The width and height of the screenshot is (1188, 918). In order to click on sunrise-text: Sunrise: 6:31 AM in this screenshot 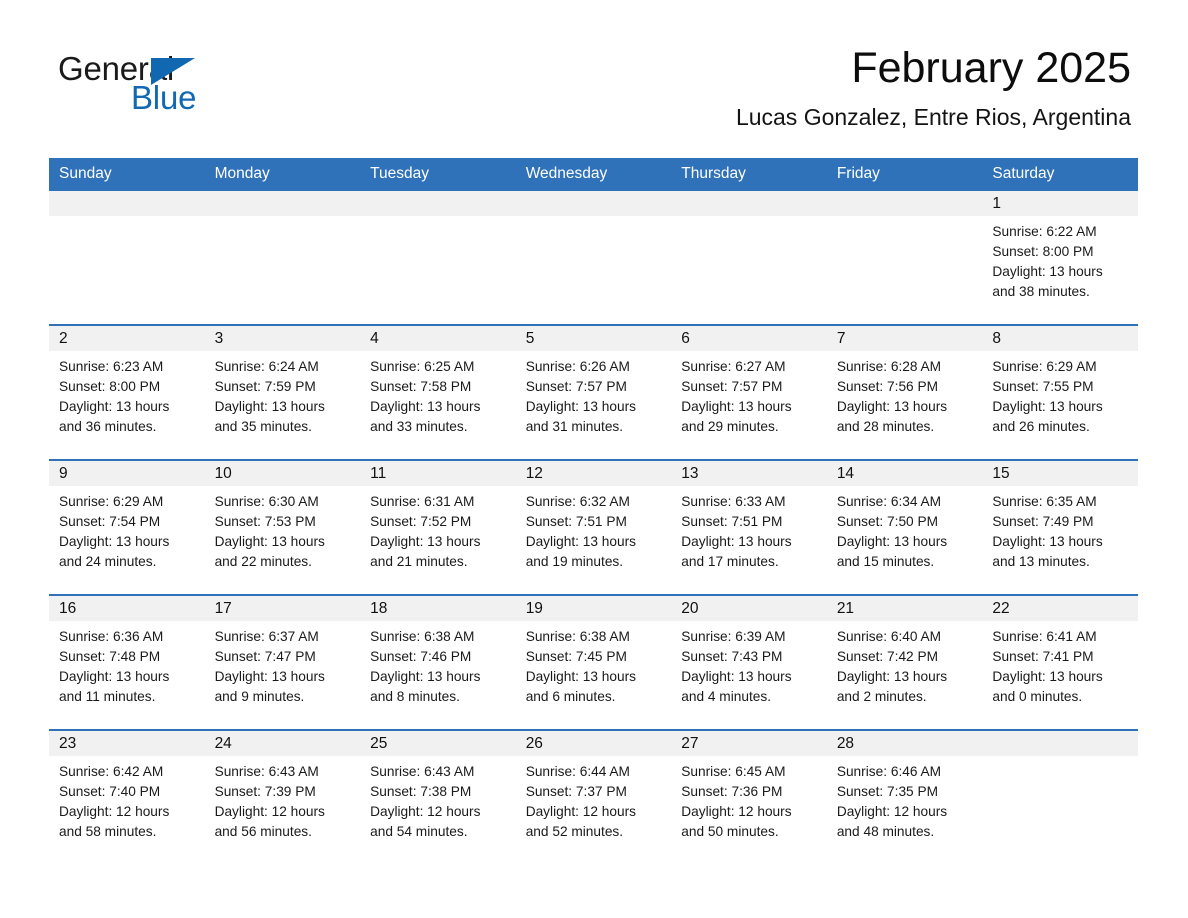, I will do `click(422, 501)`.